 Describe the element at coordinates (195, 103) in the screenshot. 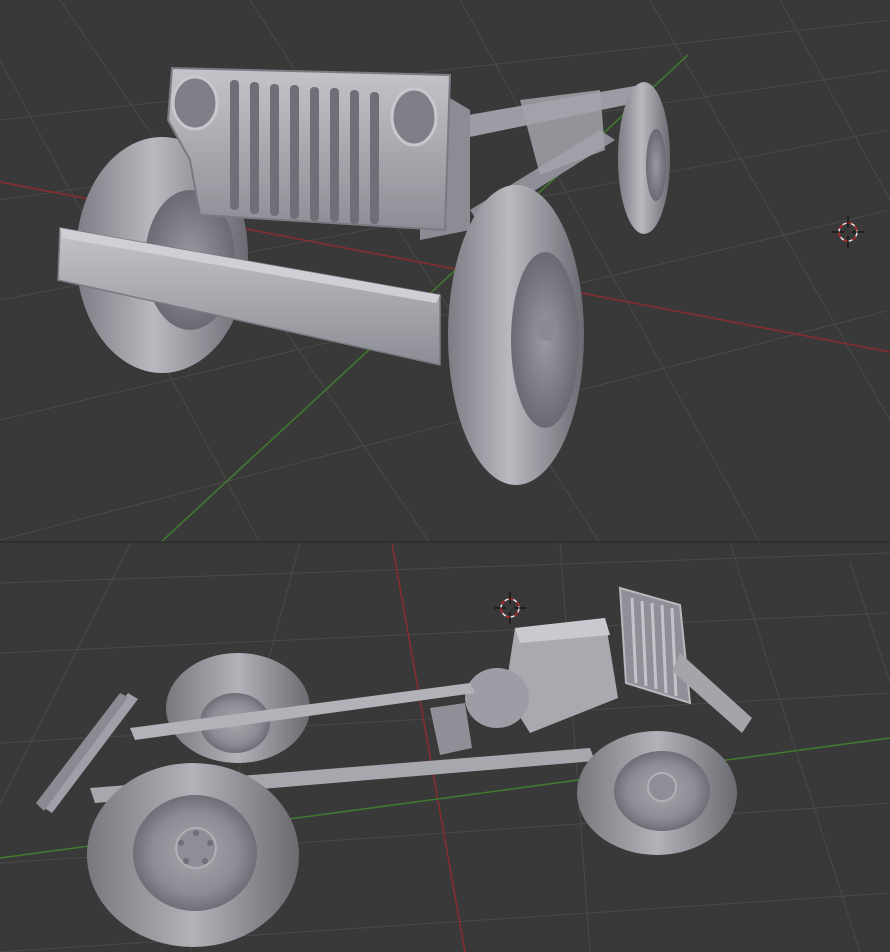

I see `headlight-left` at that location.